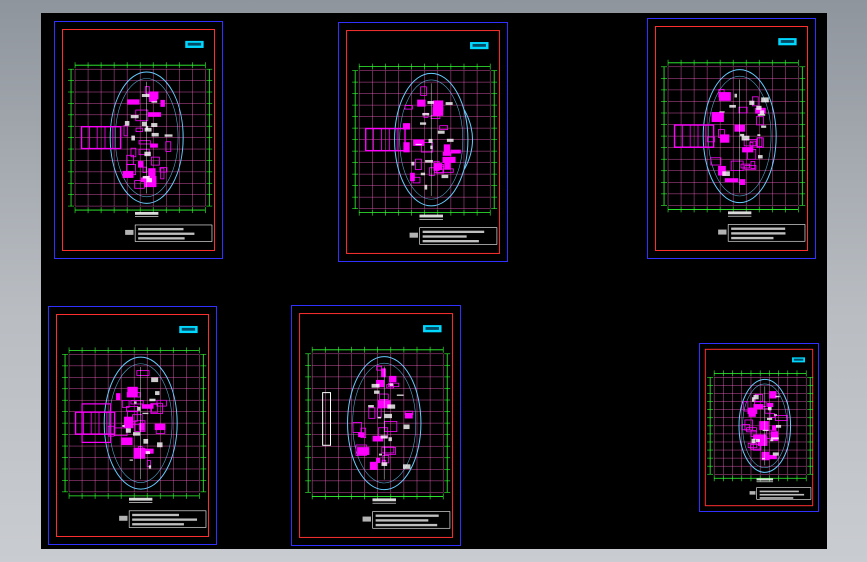  I want to click on plan-caption, so click(739, 213).